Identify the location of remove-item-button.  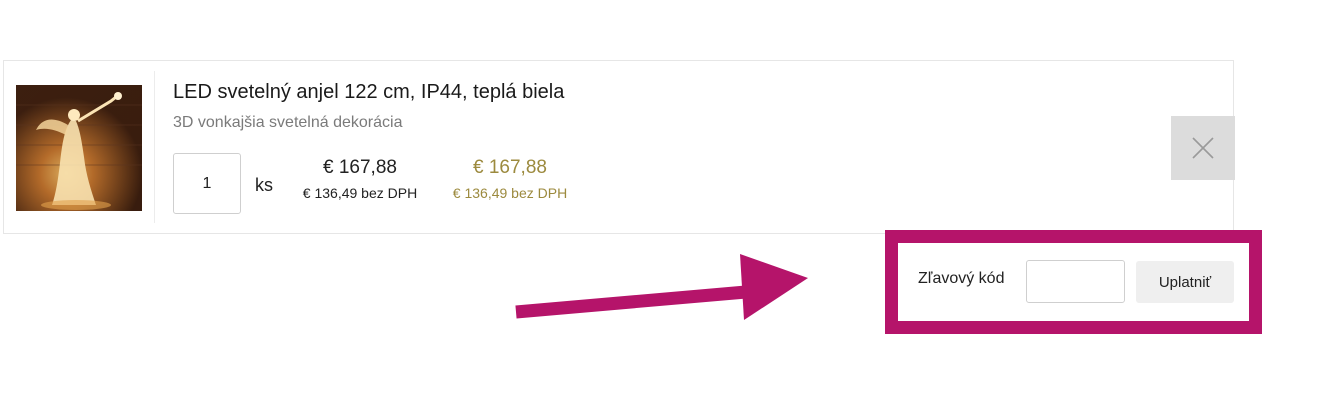
(1203, 148).